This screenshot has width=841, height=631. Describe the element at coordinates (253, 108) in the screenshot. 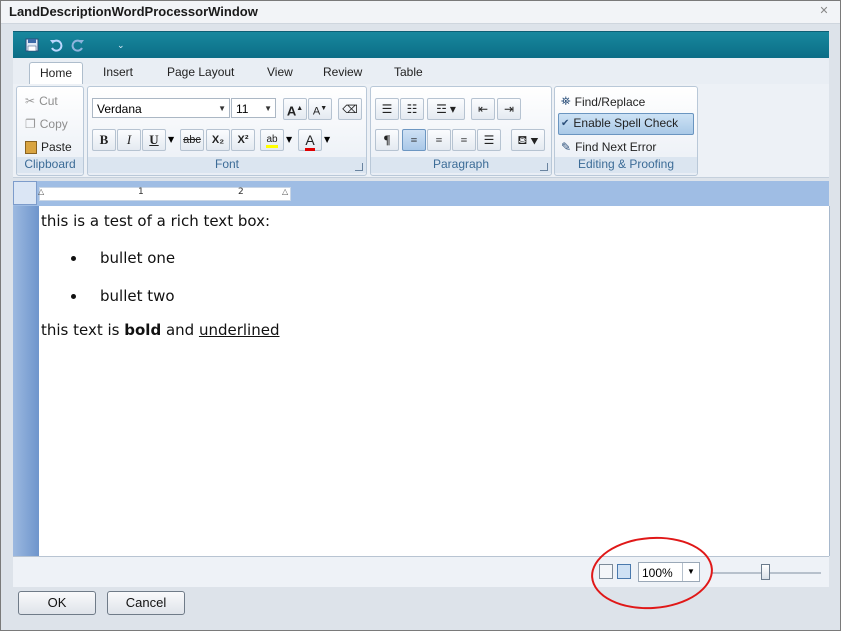

I see `font-size-select: 11 ▼` at that location.